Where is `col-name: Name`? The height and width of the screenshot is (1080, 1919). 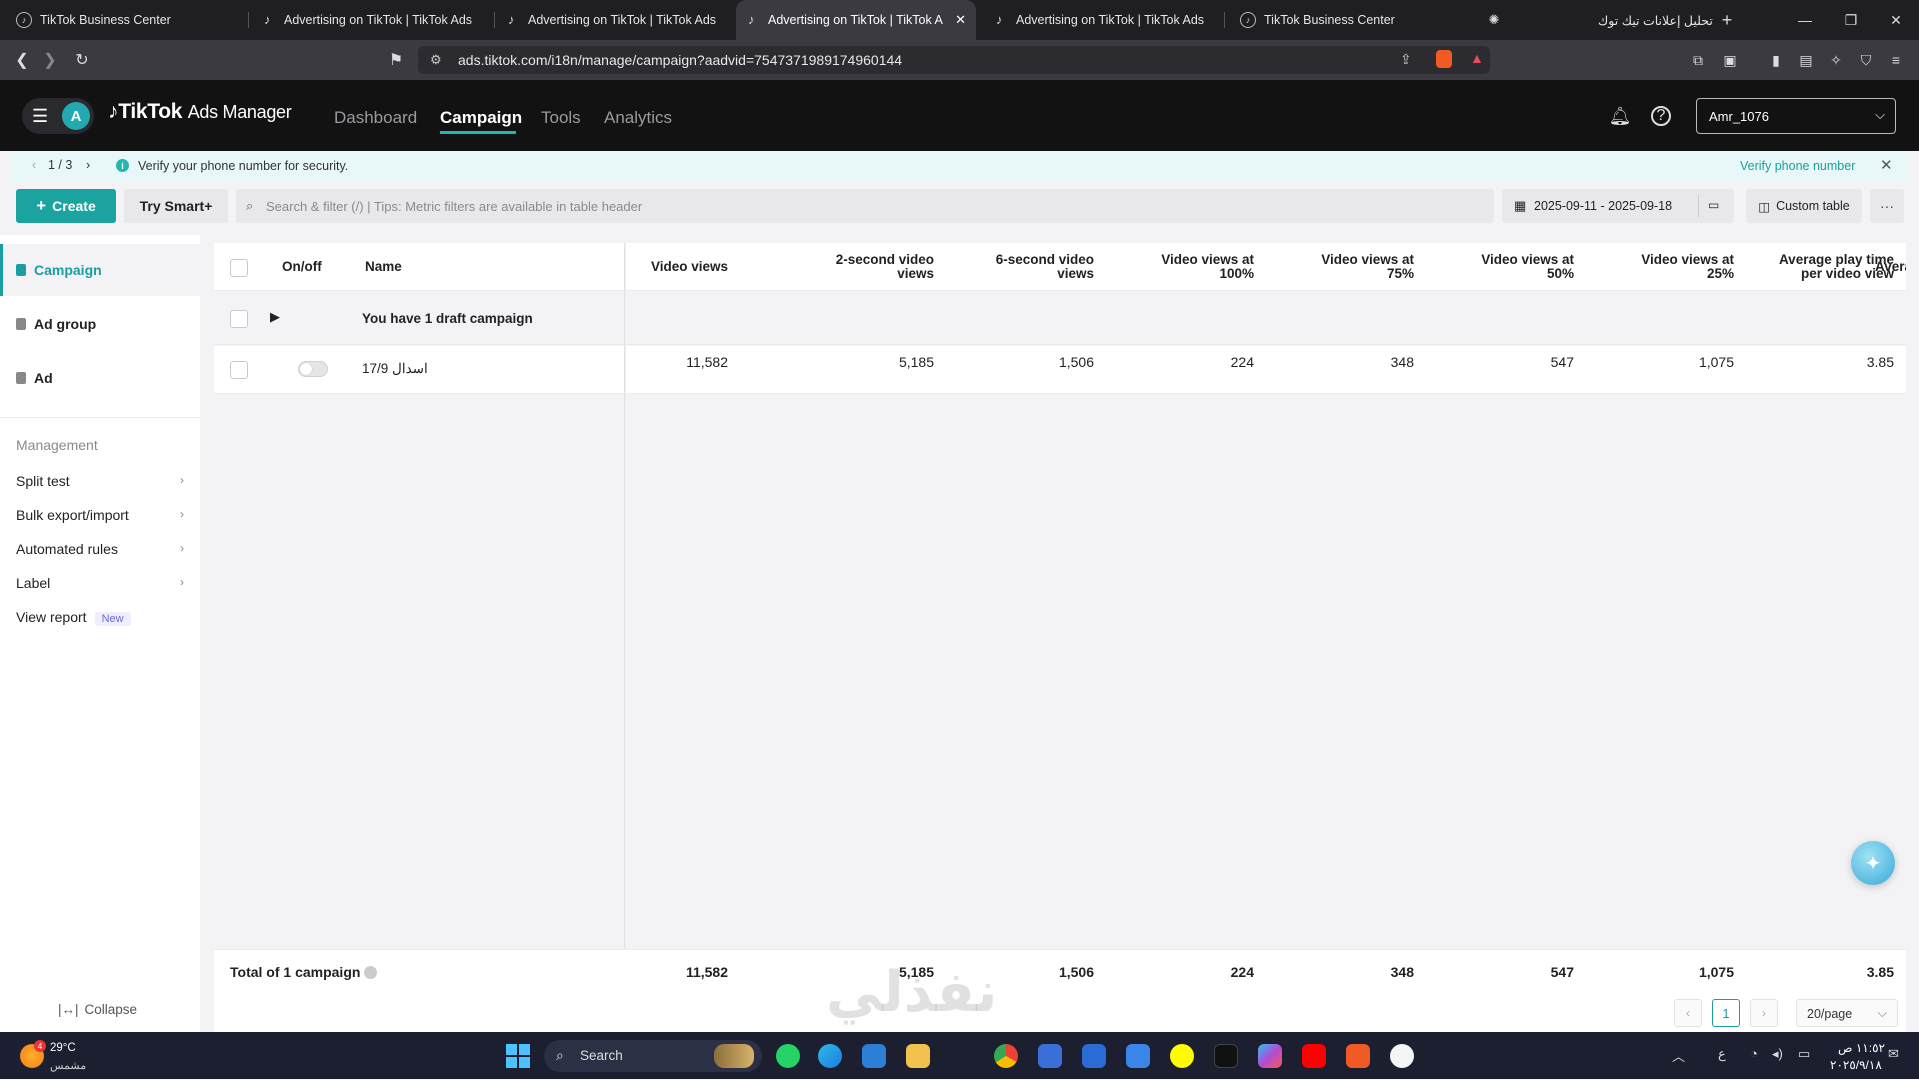 col-name: Name is located at coordinates (383, 267).